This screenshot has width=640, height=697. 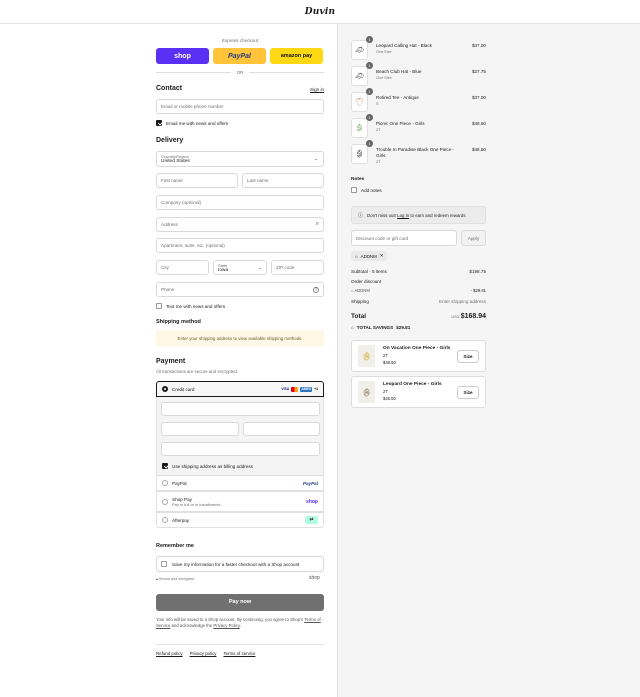 I want to click on company-field: Company (optional), so click(x=240, y=202).